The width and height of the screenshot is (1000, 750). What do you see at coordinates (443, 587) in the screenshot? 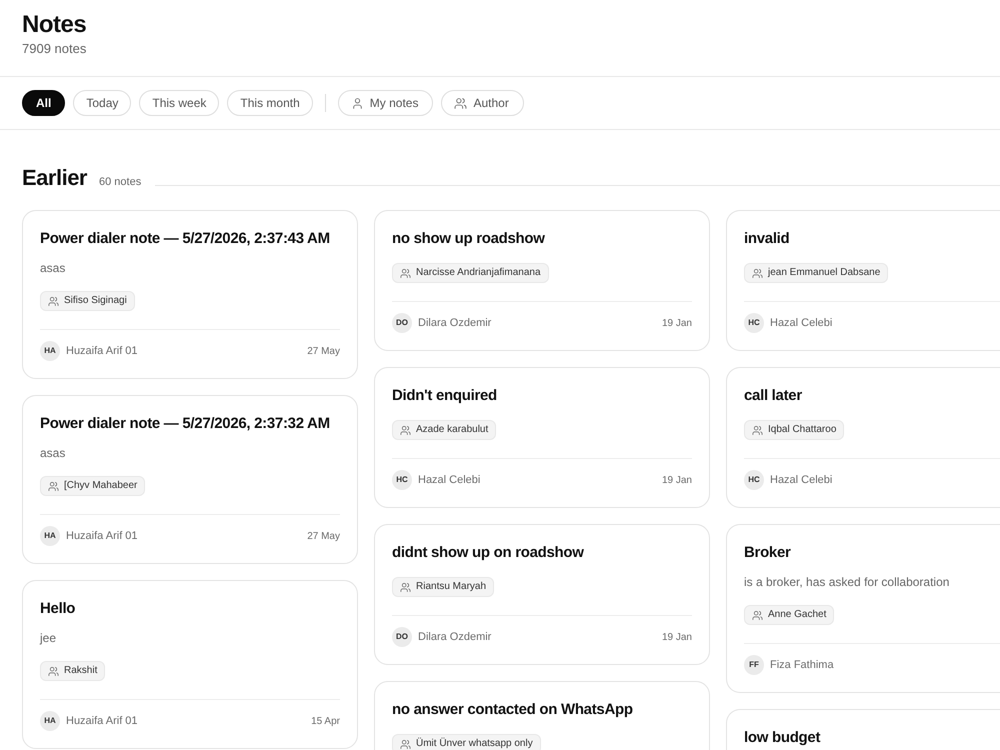
I see `contact-tag: Riantsu Maryah` at bounding box center [443, 587].